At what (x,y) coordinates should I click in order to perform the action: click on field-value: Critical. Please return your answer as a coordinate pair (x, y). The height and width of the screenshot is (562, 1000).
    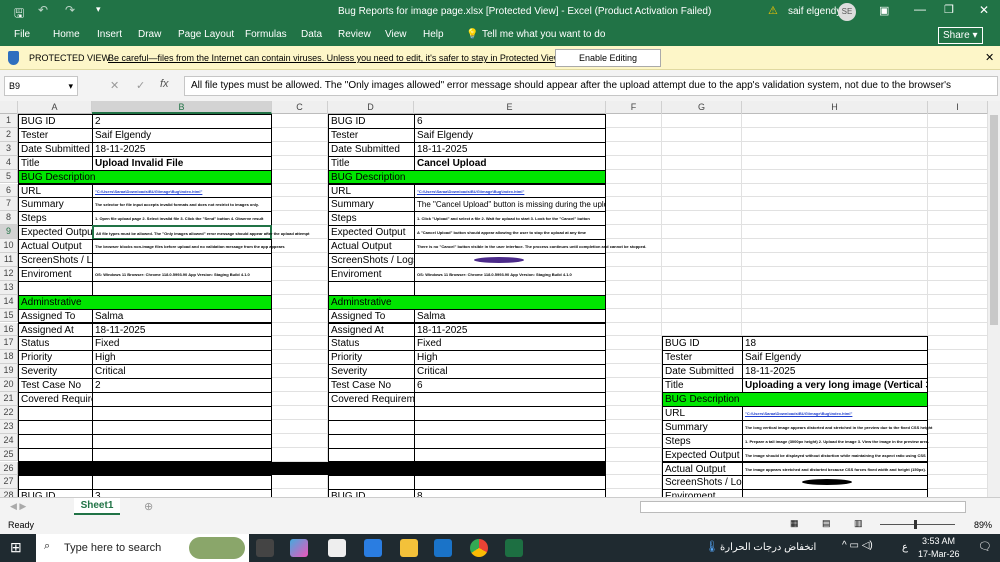
    Looking at the image, I should click on (510, 372).